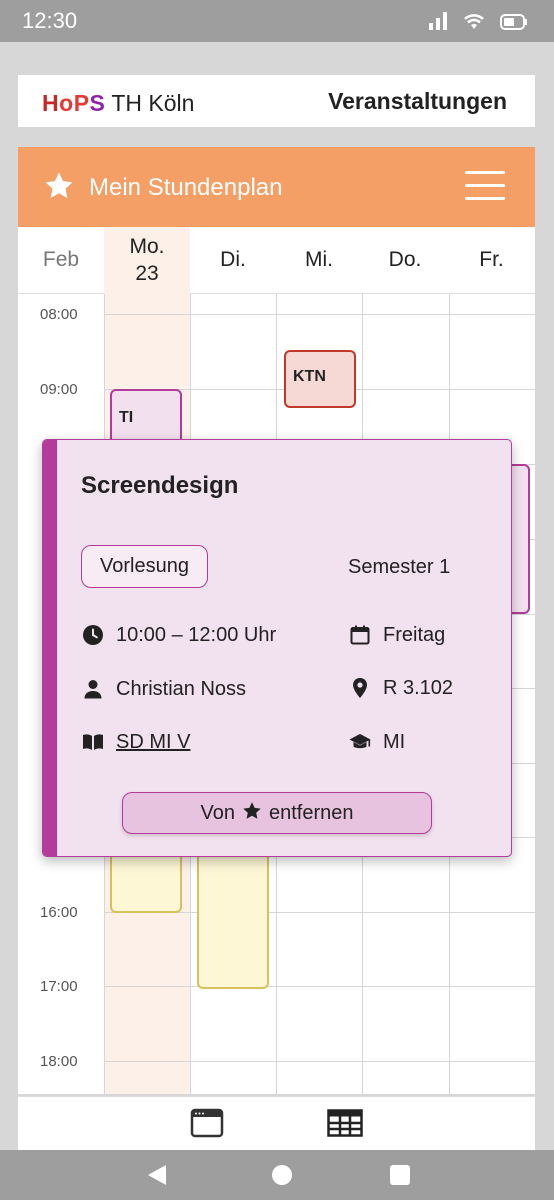 This screenshot has height=1200, width=554. I want to click on module-info: SD MI V, so click(135, 742).